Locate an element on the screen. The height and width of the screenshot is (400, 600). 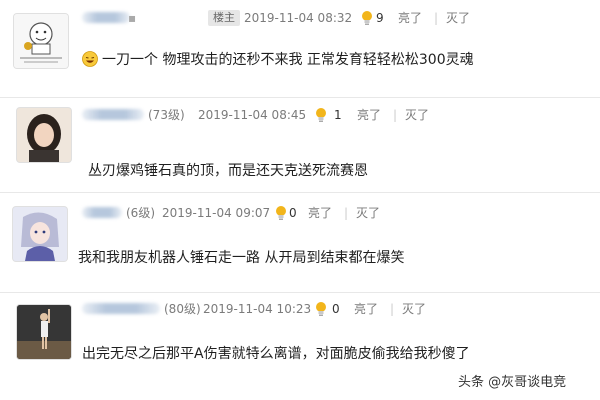
user-level: (73级) is located at coordinates (166, 115).